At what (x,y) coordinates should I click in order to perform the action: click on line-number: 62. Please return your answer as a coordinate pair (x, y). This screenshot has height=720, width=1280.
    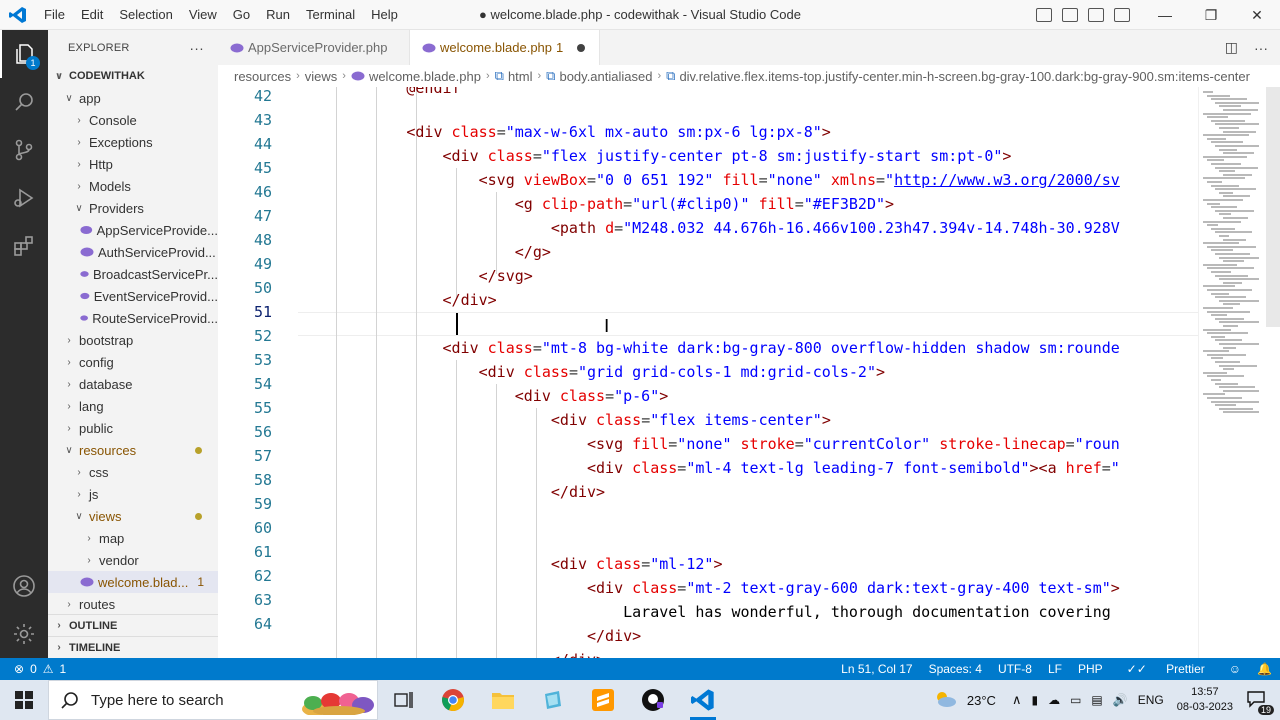
    Looking at the image, I should click on (262, 576).